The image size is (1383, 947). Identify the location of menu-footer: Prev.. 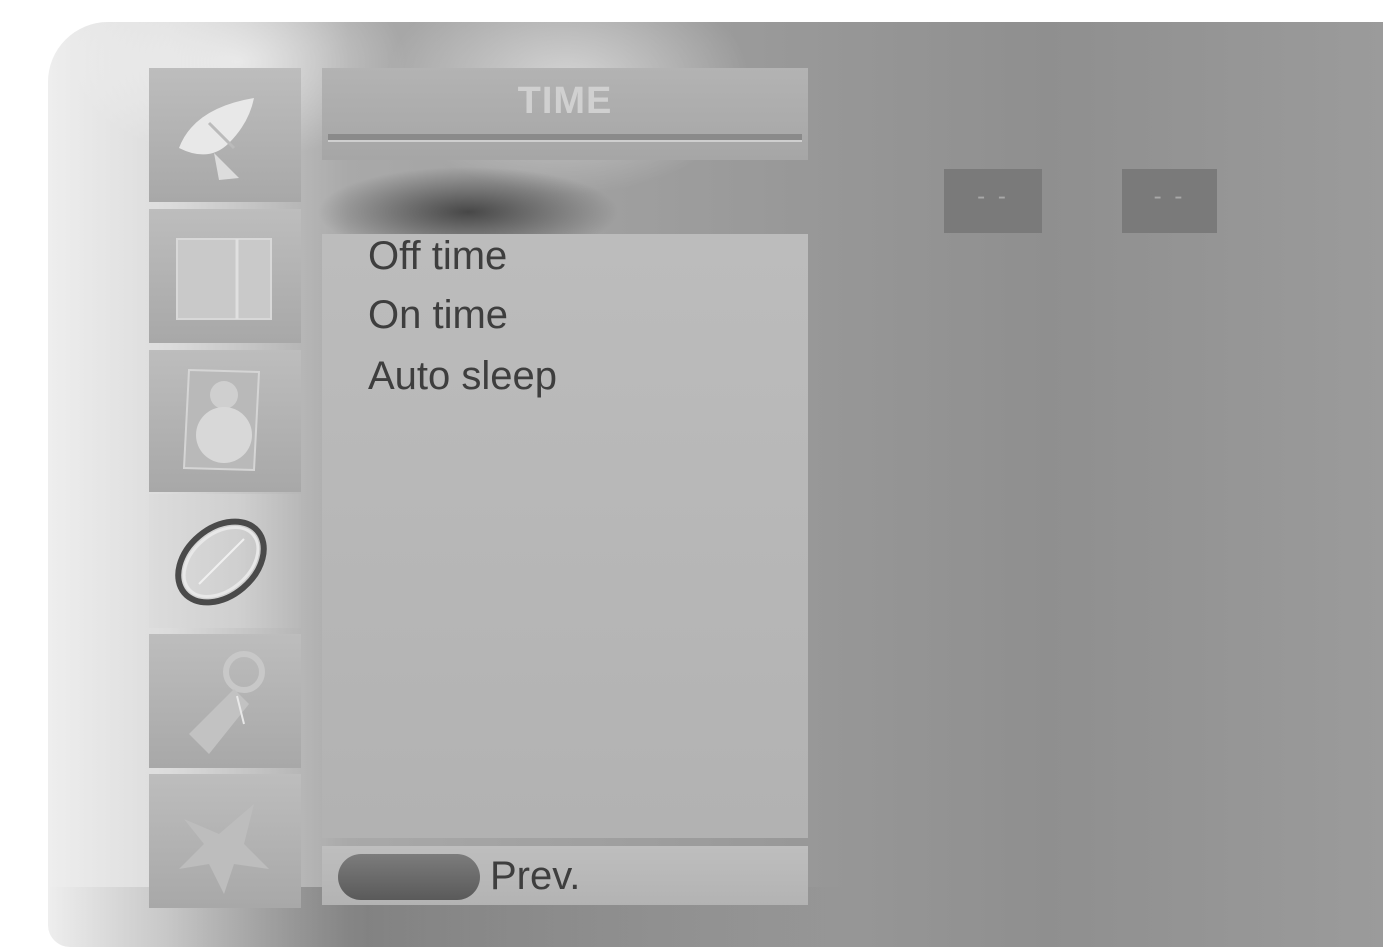
(565, 875).